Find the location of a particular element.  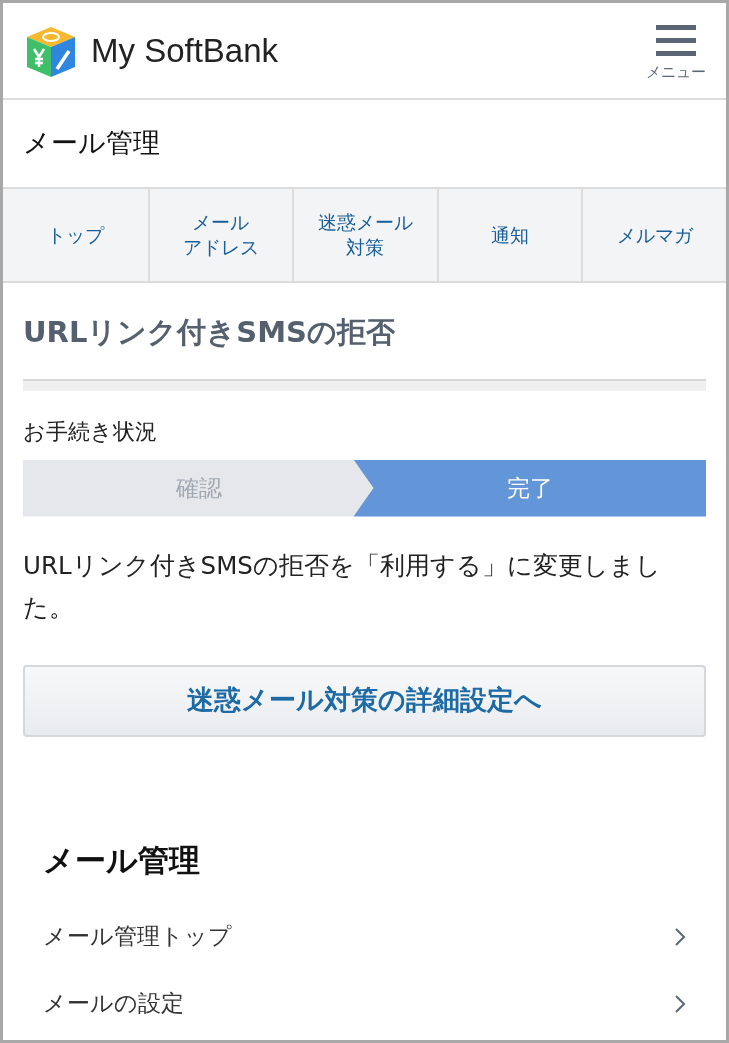

section-title: メール管理 is located at coordinates (122, 860).